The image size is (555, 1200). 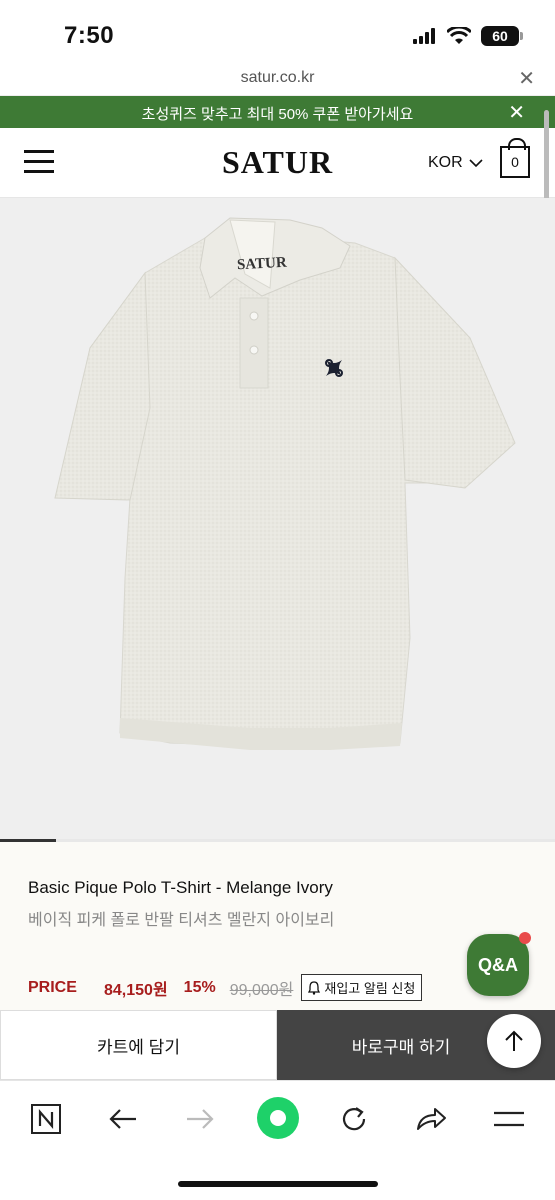 What do you see at coordinates (354, 1119) in the screenshot?
I see `refresh-icon` at bounding box center [354, 1119].